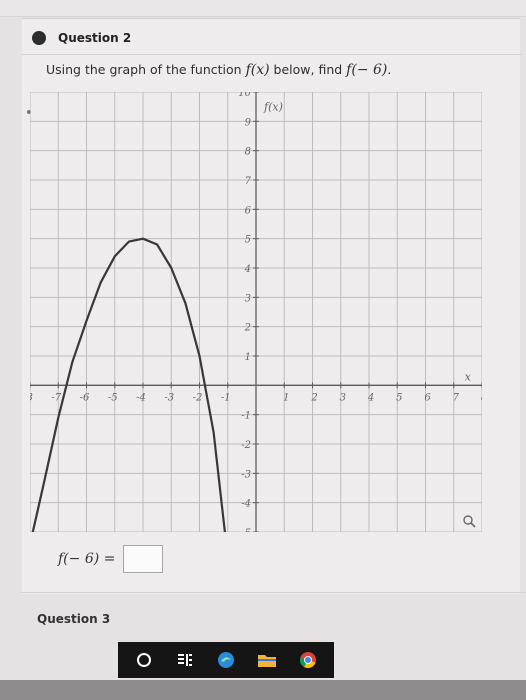 This screenshot has height=700, width=526. Describe the element at coordinates (308, 69) in the screenshot. I see `prompt-middle: below, find` at that location.